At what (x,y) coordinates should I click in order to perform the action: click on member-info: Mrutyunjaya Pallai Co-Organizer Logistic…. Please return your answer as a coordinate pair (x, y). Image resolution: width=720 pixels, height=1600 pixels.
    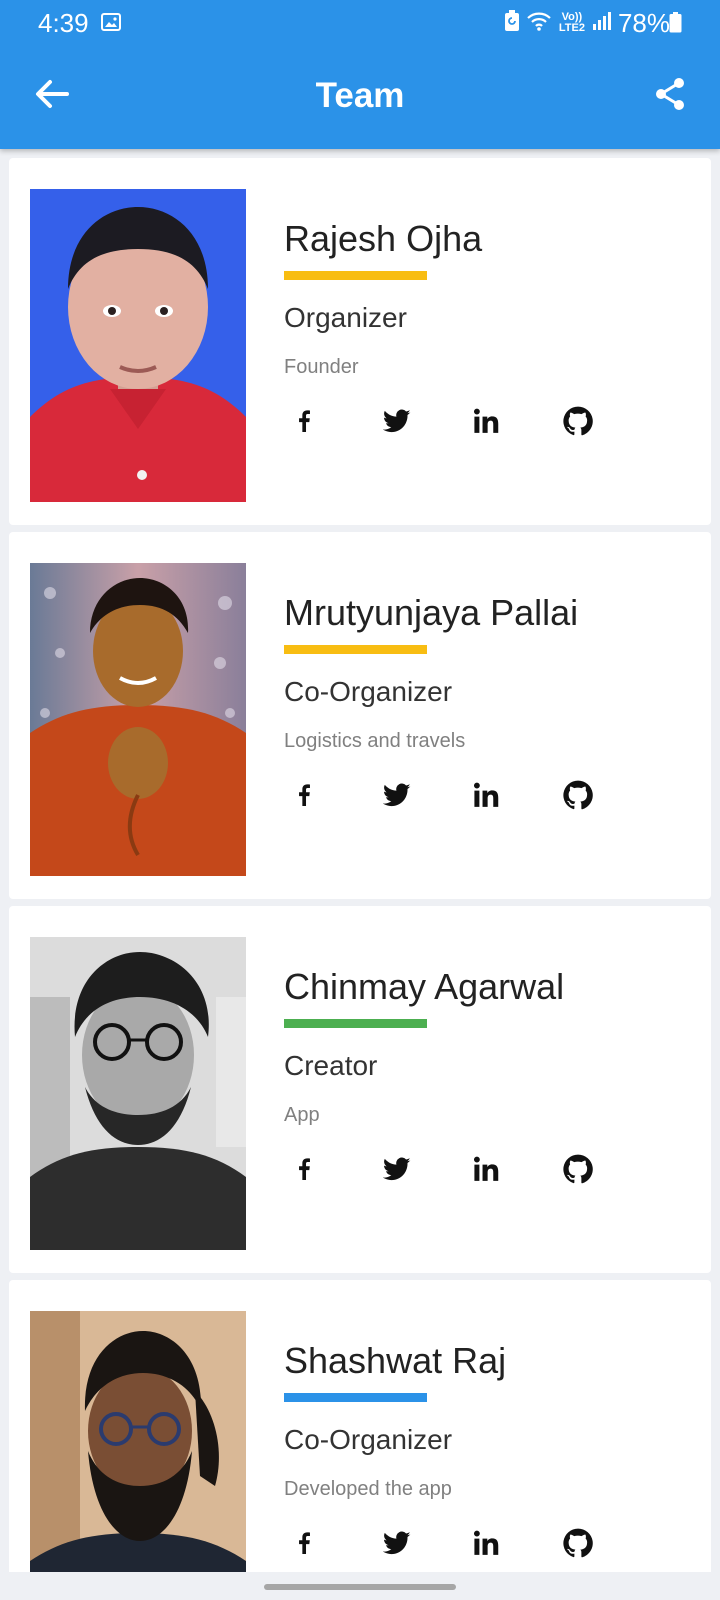
    Looking at the image, I should click on (492, 672).